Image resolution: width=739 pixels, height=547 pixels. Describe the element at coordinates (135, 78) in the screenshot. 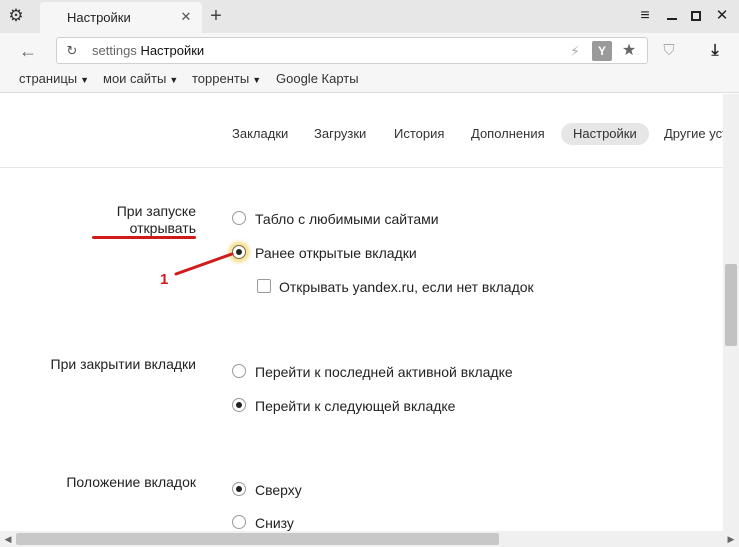

I see `bookmark-label: мои сайты` at that location.